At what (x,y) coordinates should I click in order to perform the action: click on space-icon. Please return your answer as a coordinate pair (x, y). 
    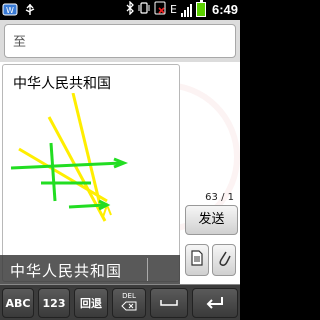
    Looking at the image, I should click on (169, 303).